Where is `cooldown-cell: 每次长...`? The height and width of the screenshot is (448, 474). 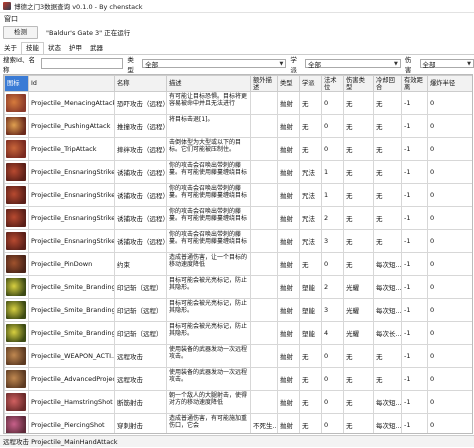
cooldown-cell: 每次长... is located at coordinates (387, 333).